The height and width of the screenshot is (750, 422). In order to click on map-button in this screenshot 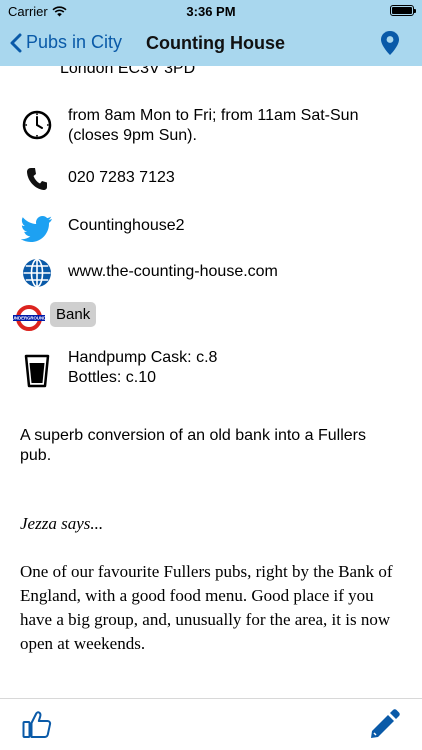, I will do `click(390, 45)`.